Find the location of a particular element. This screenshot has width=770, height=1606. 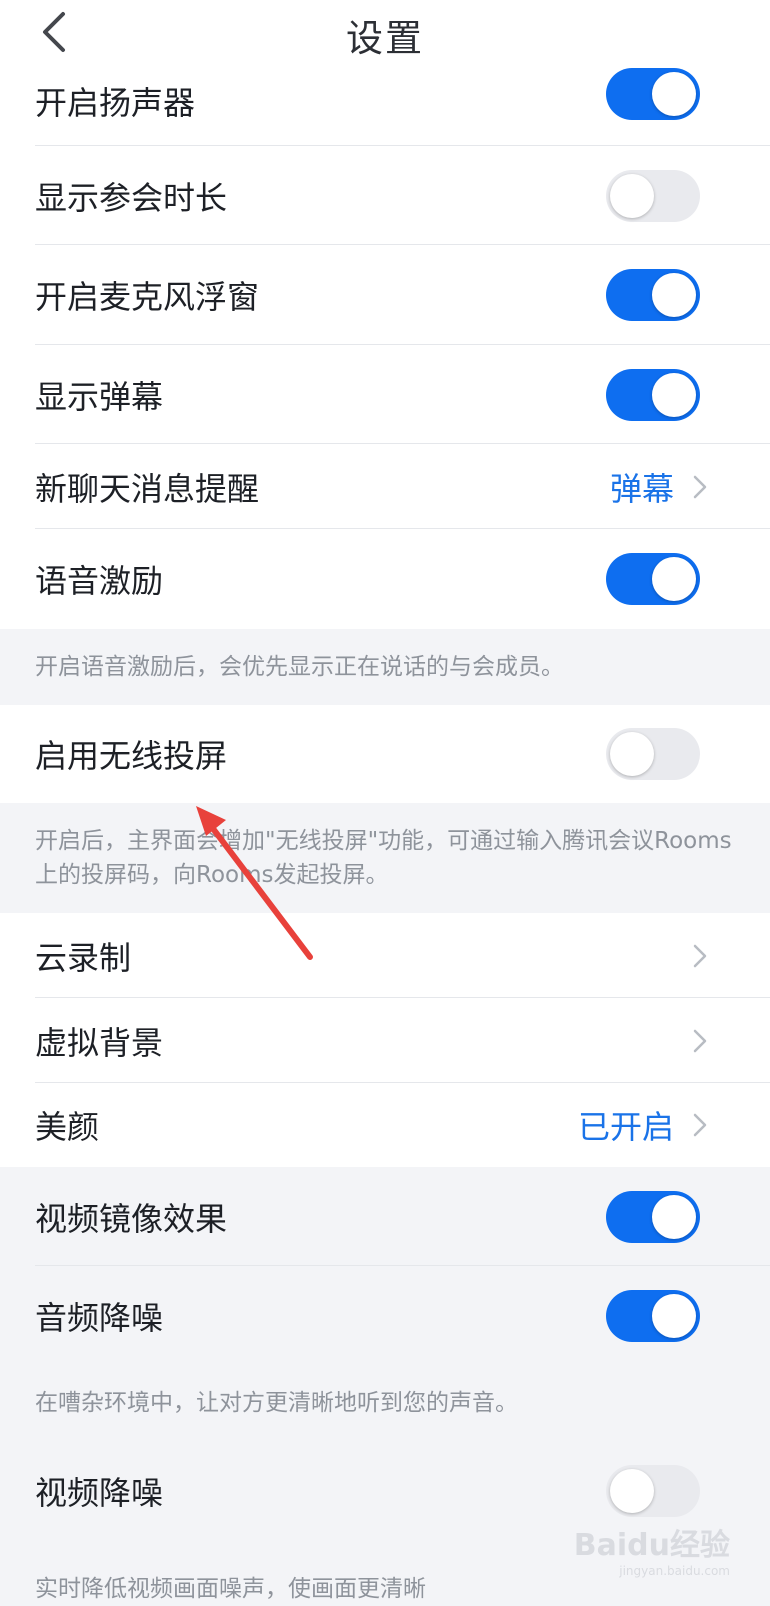

video-denoise-toggle is located at coordinates (653, 1491).